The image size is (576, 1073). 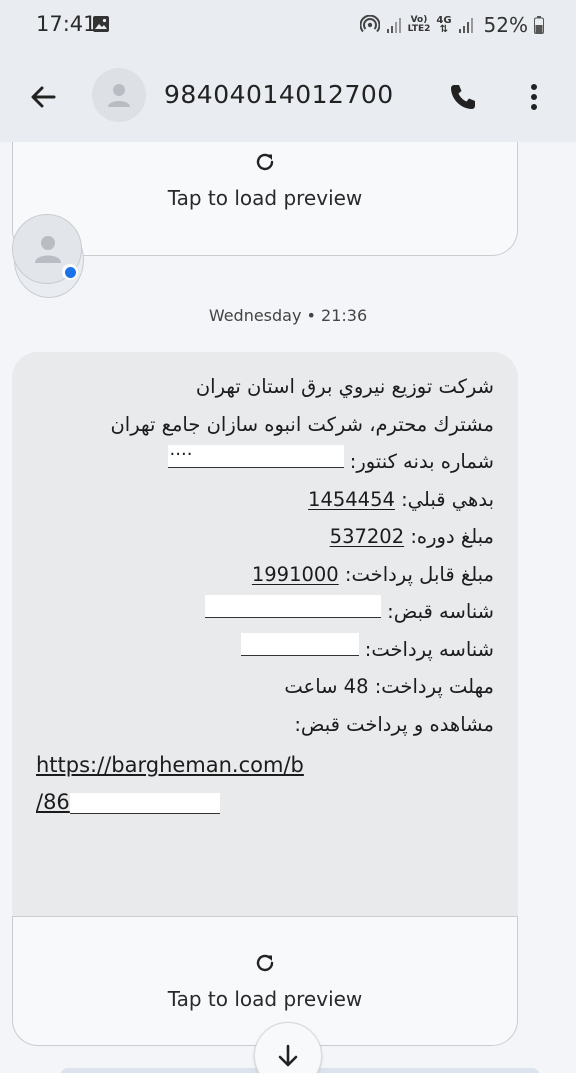 I want to click on bill-id-line: شناسه قبض:, so click(x=259, y=612).